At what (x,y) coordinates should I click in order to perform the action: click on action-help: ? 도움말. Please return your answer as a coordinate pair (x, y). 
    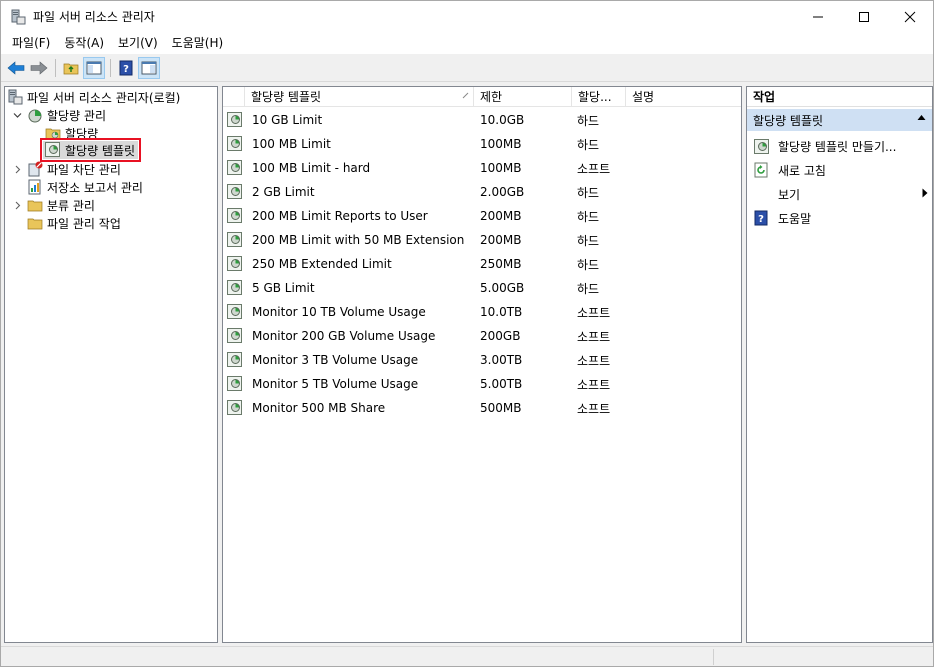
    Looking at the image, I should click on (840, 218).